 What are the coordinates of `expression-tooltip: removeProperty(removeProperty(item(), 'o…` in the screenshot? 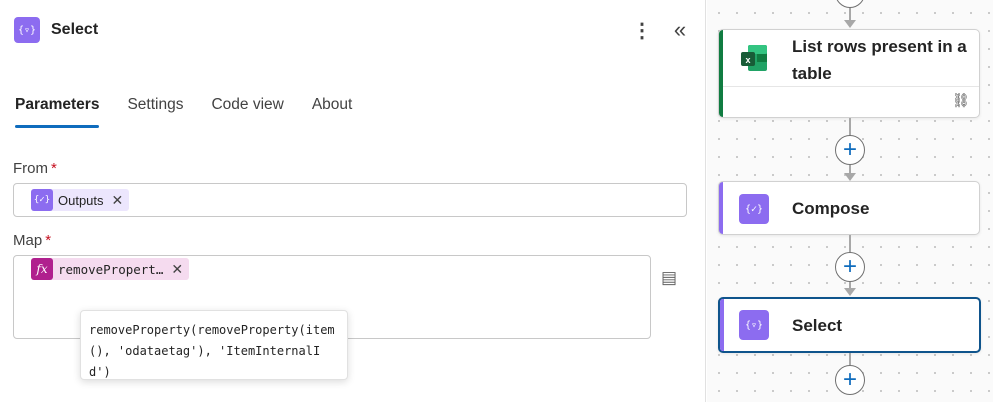 It's located at (214, 345).